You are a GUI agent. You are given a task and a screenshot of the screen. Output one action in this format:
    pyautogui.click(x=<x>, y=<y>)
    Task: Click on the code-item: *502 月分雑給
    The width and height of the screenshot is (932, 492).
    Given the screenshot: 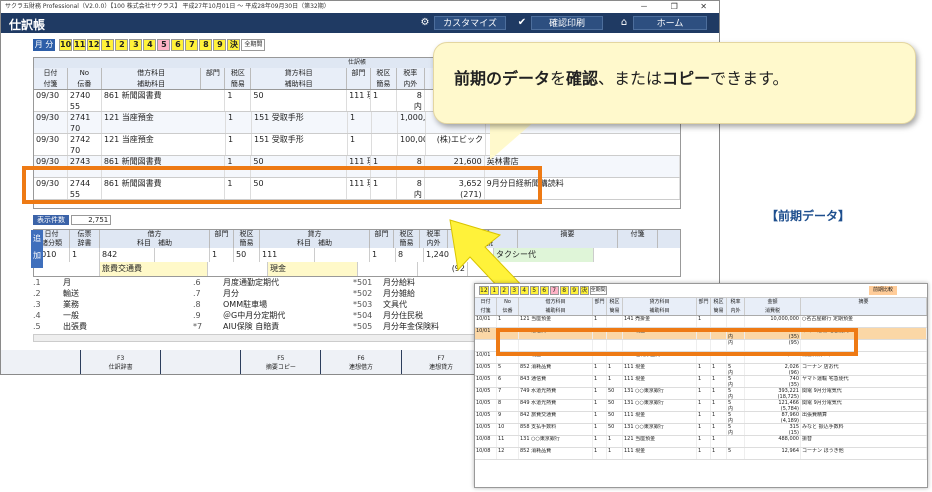 What is the action you would take?
    pyautogui.click(x=384, y=294)
    